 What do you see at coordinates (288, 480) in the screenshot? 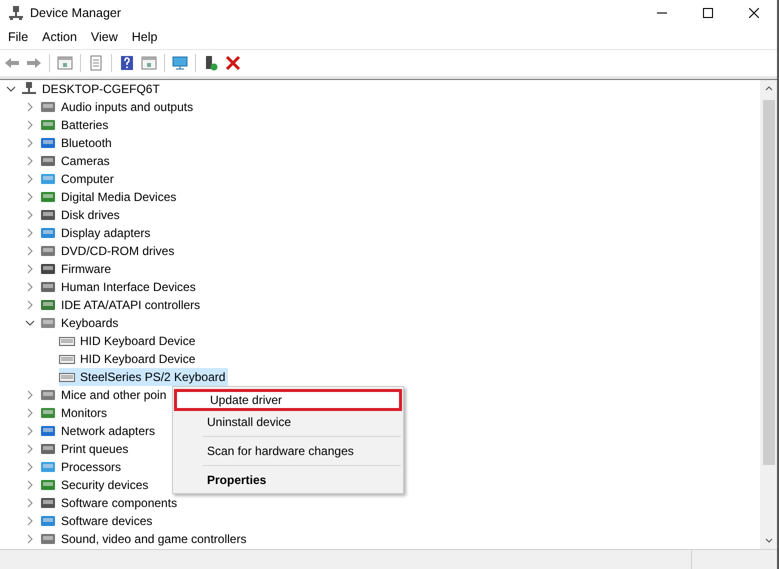
I see `context-menu-item: Properties` at bounding box center [288, 480].